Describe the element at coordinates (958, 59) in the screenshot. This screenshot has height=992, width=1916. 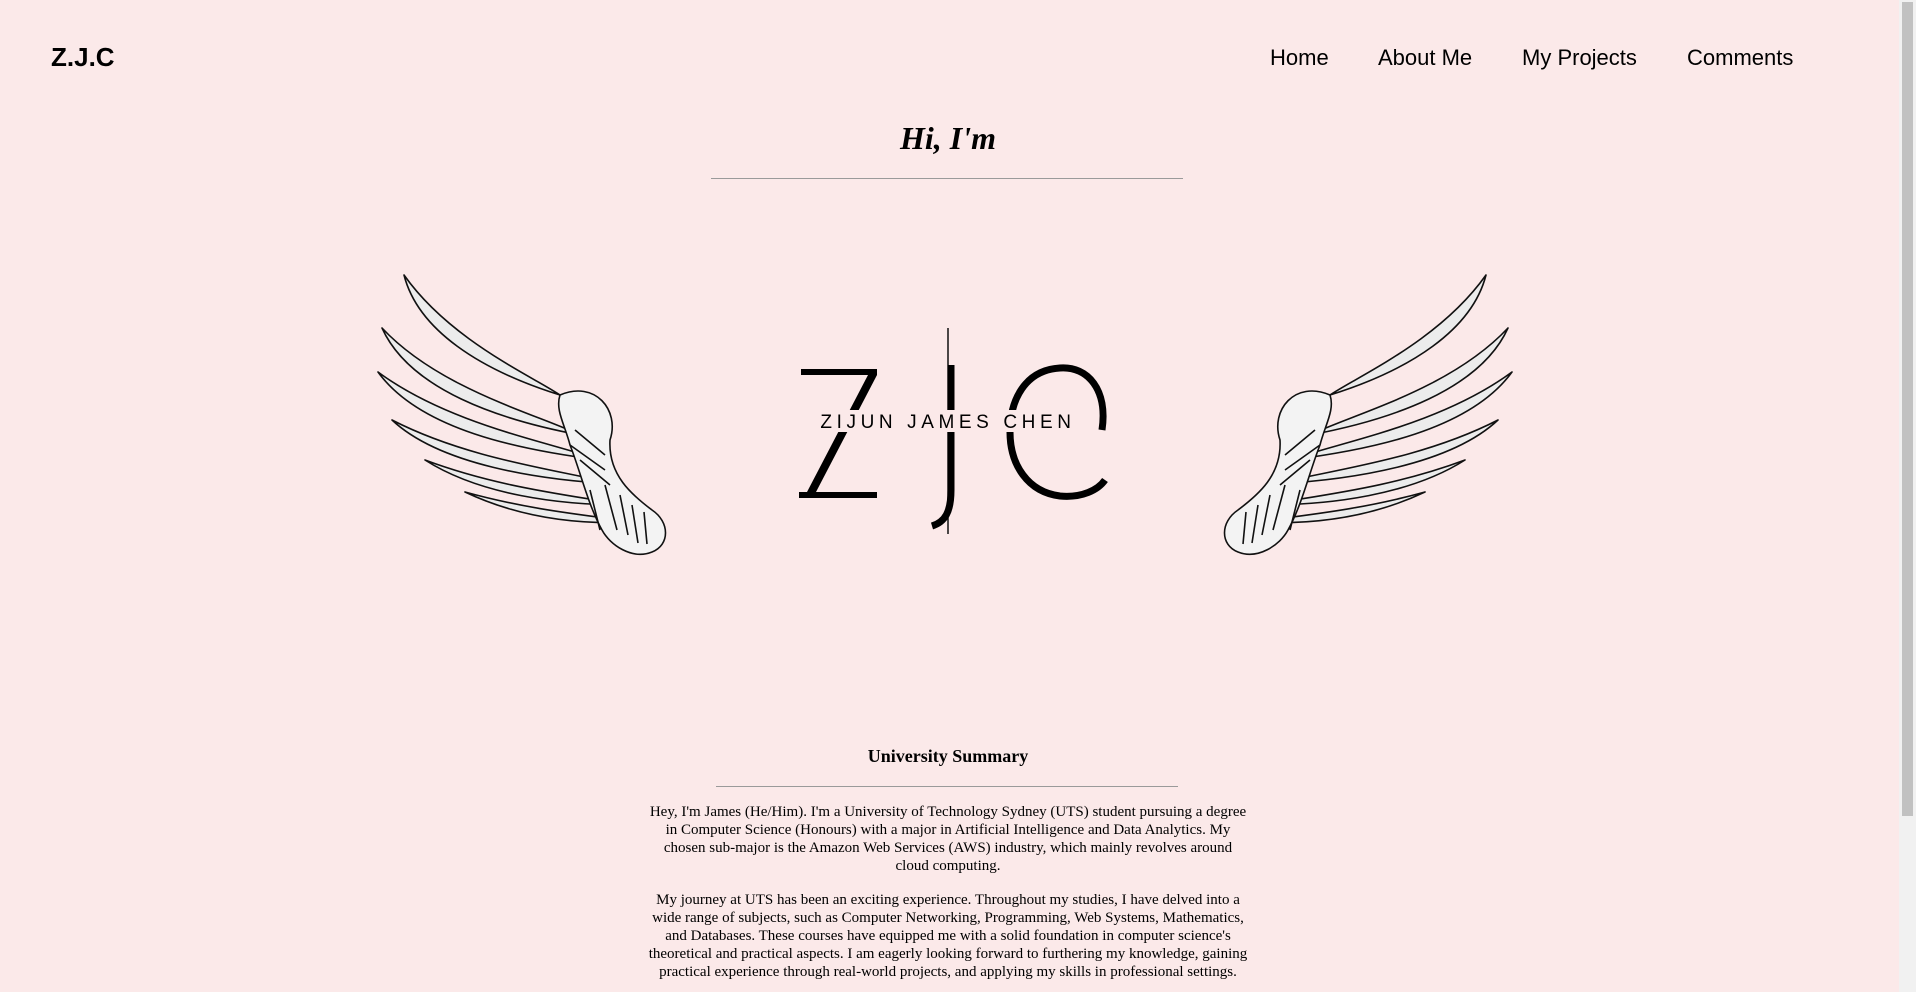
I see `main-nav: Home About Me My Projects Comments` at that location.